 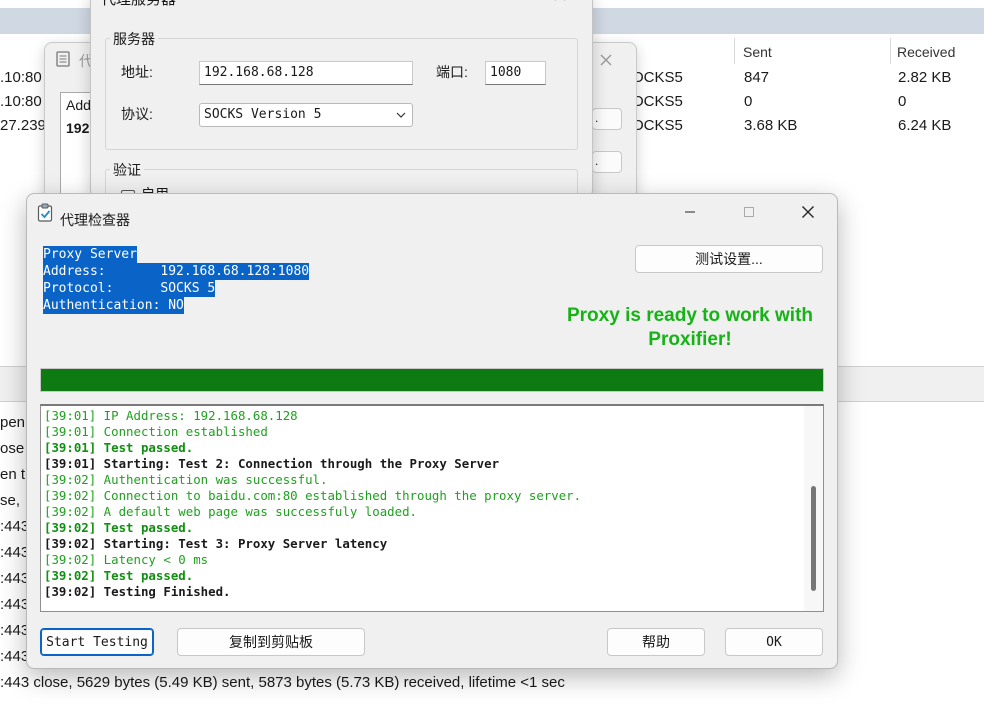 What do you see at coordinates (271, 642) in the screenshot?
I see `copy-to-clipboard-button: 复制到剪贴板` at bounding box center [271, 642].